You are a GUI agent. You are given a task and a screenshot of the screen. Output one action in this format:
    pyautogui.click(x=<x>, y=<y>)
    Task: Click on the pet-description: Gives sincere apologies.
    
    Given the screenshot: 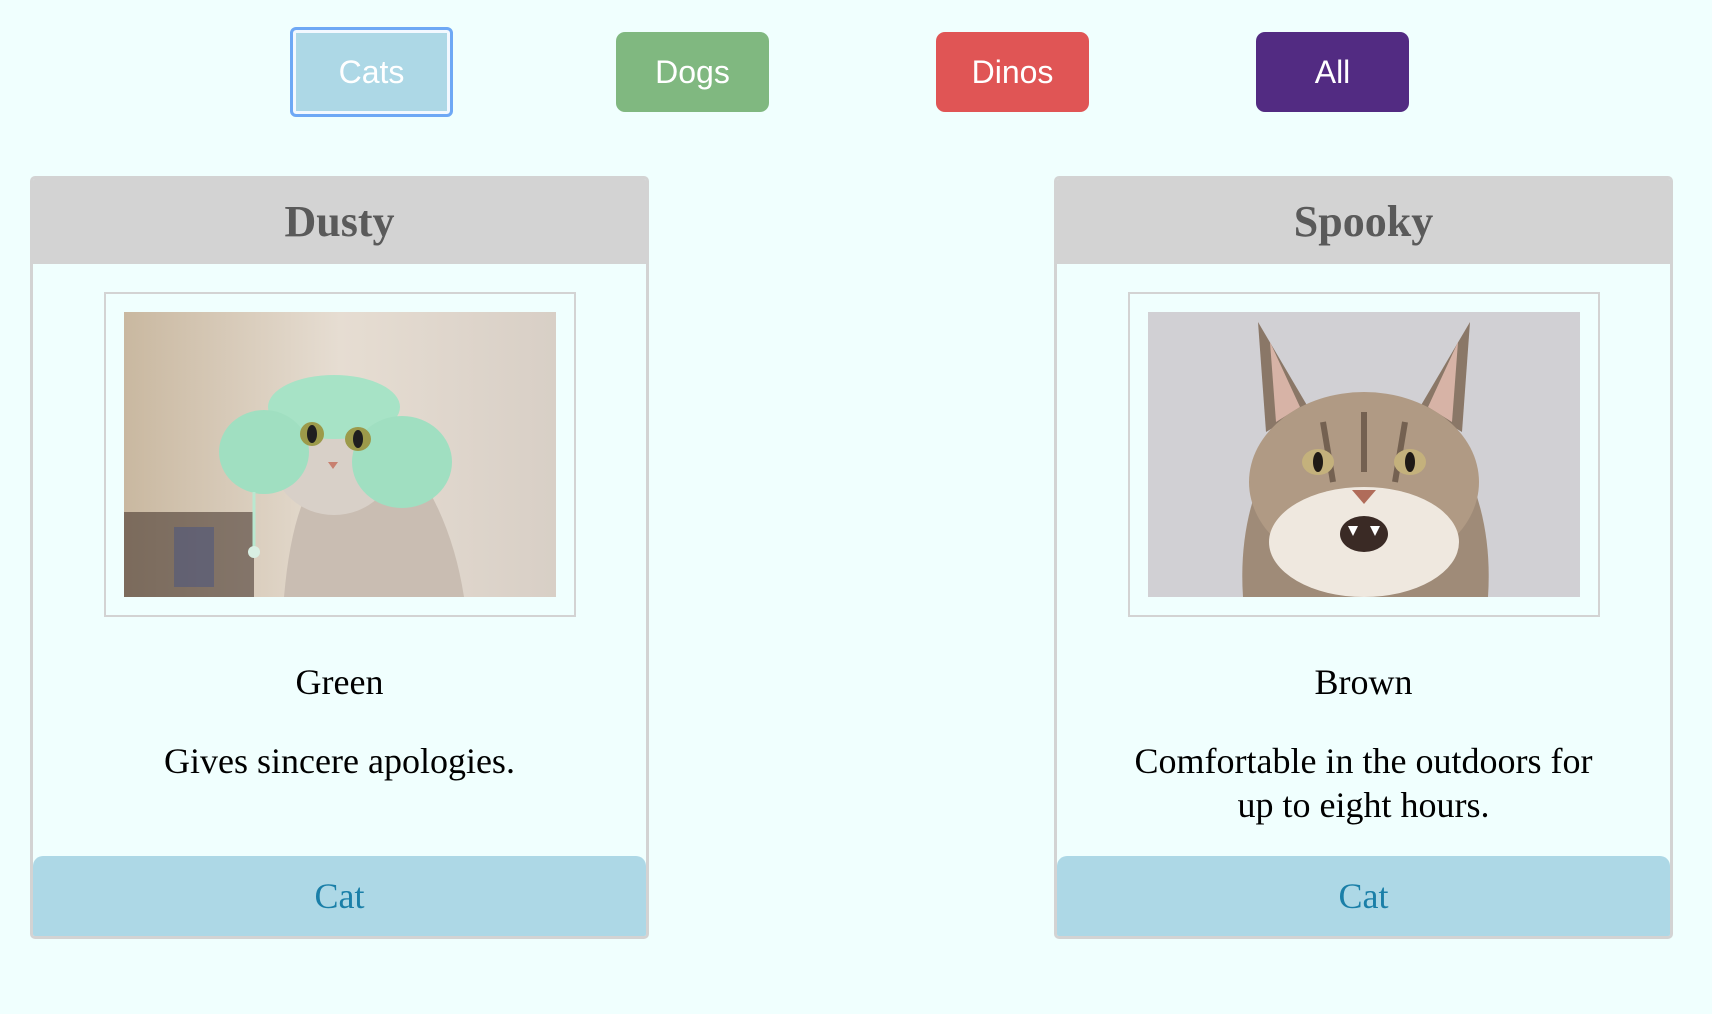 What is the action you would take?
    pyautogui.click(x=339, y=761)
    